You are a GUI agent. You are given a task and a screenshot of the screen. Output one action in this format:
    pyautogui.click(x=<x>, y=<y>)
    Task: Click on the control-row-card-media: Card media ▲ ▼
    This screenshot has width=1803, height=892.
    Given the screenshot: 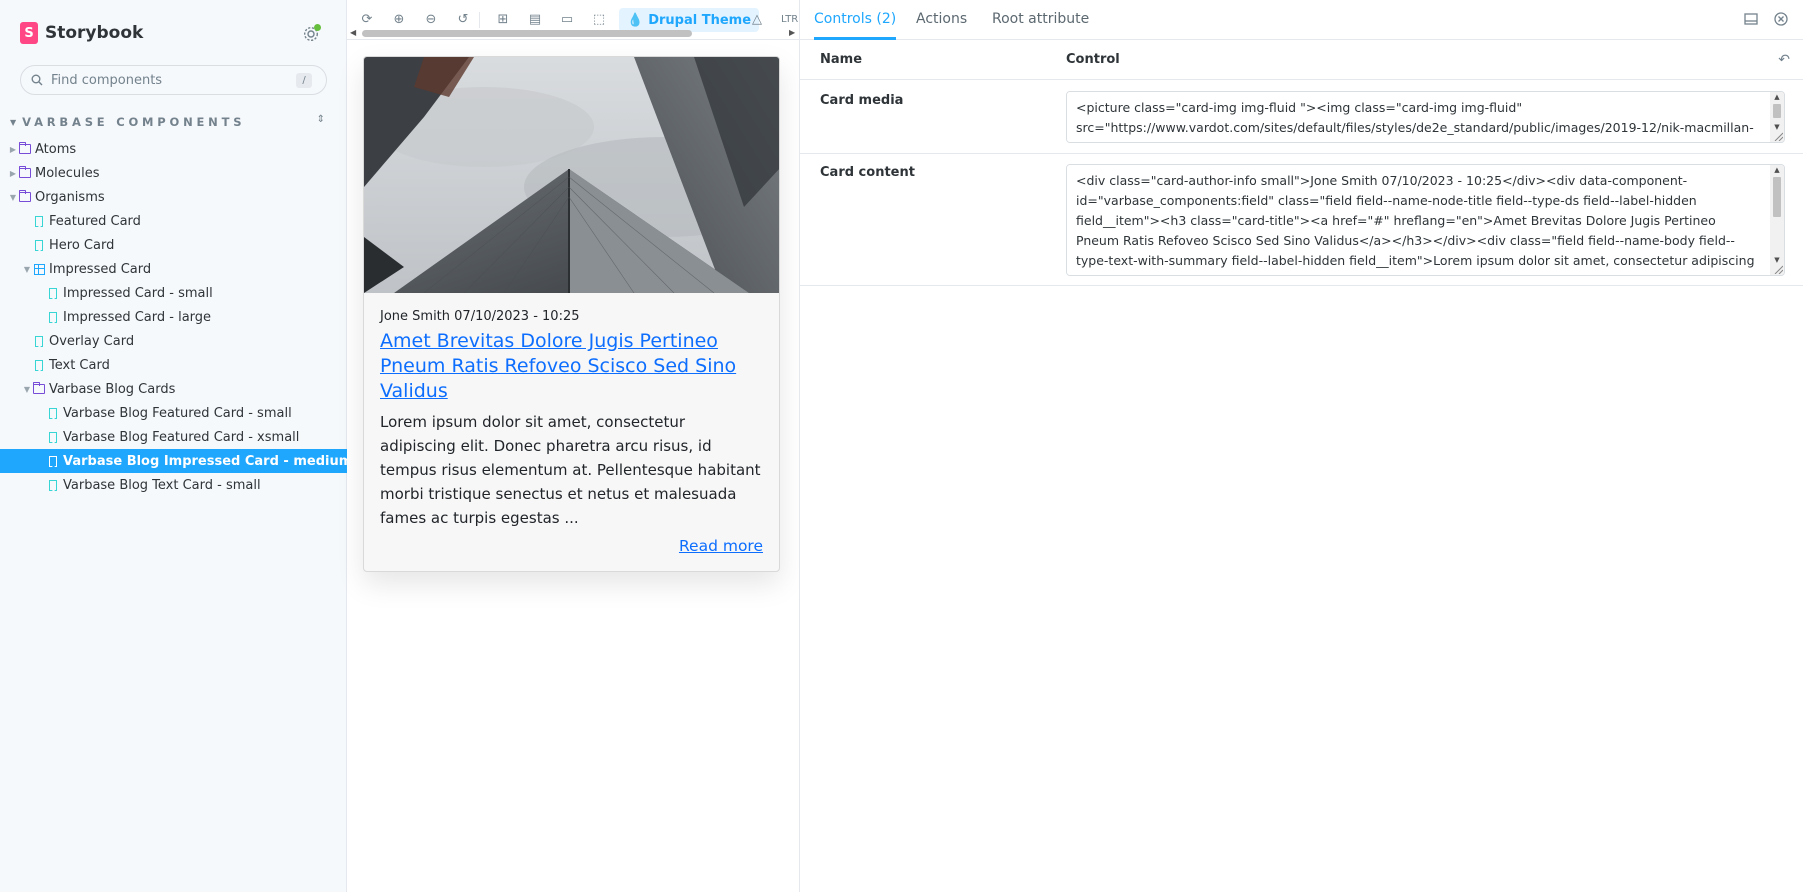 What is the action you would take?
    pyautogui.click(x=1301, y=117)
    